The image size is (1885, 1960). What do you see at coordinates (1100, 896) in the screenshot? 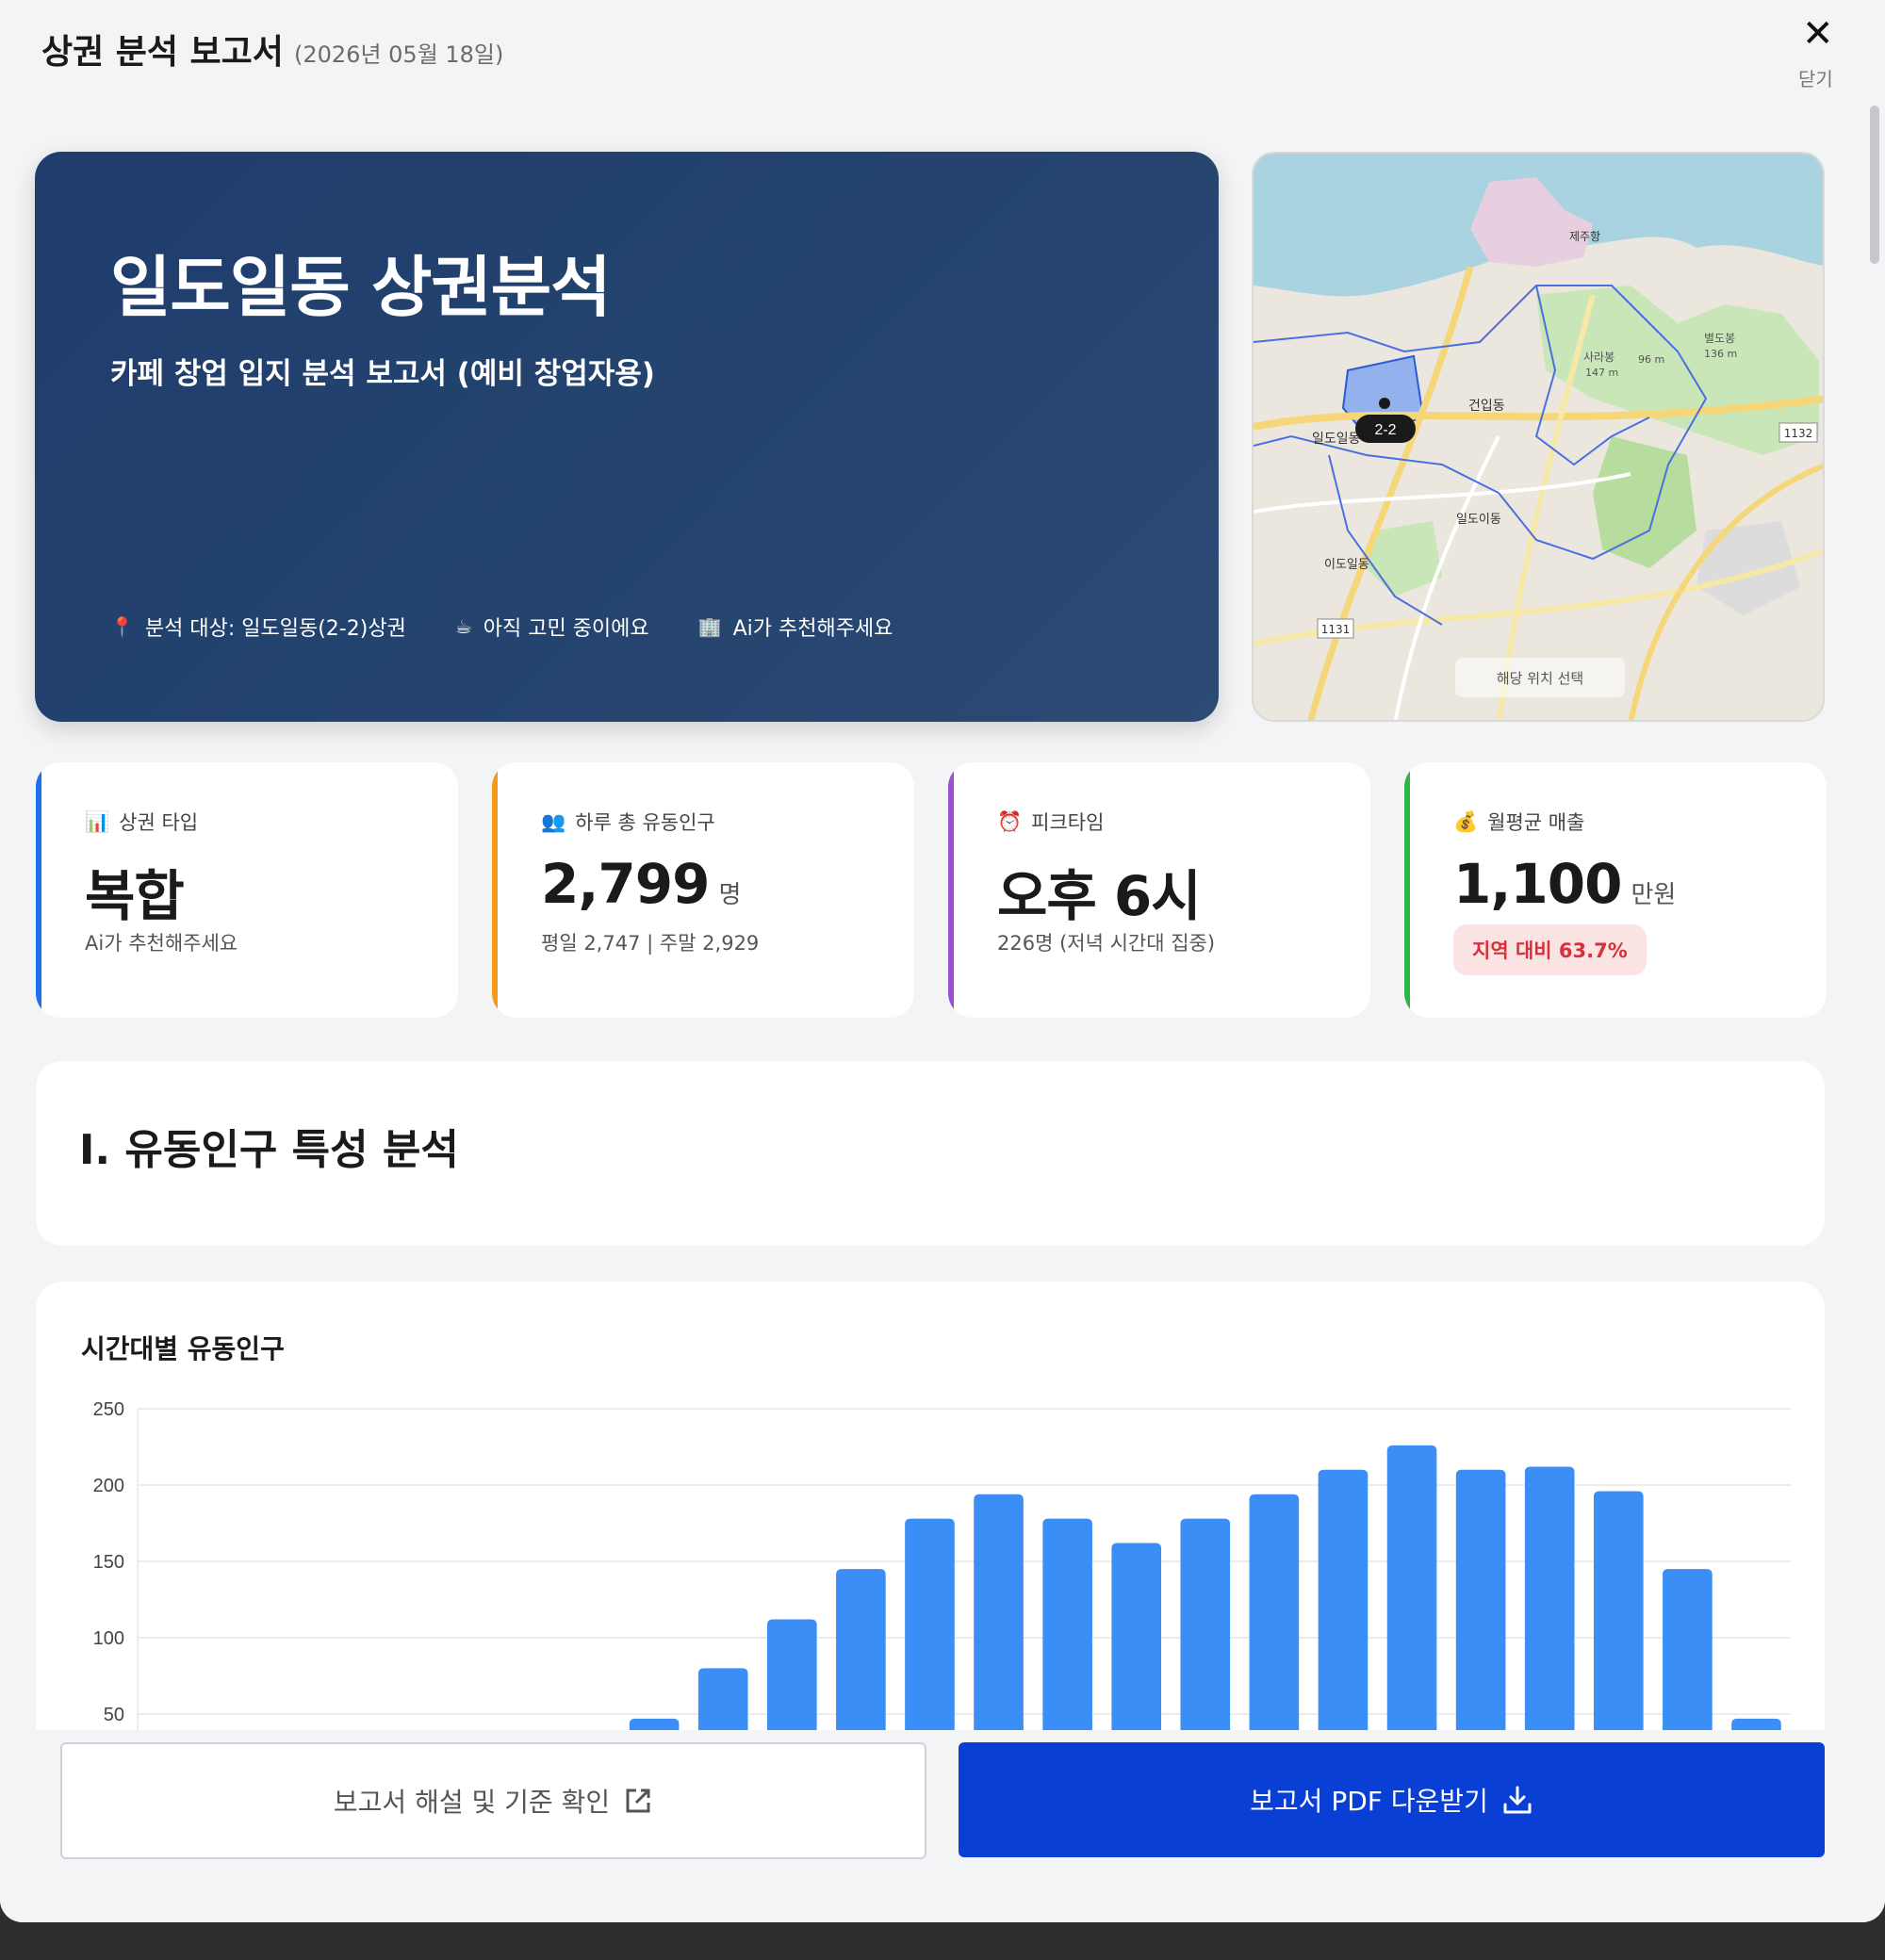
I see `kpi-value: 오후 6시` at bounding box center [1100, 896].